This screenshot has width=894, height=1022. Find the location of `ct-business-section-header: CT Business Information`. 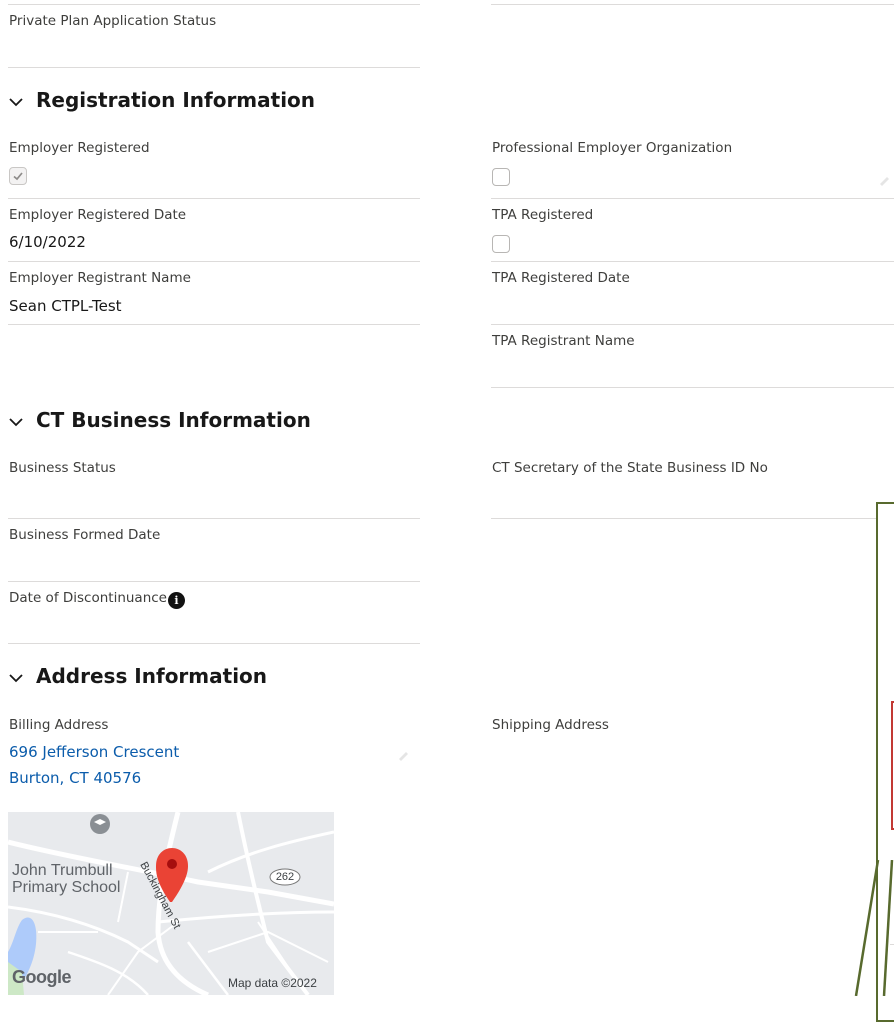

ct-business-section-header: CT Business Information is located at coordinates (210, 421).